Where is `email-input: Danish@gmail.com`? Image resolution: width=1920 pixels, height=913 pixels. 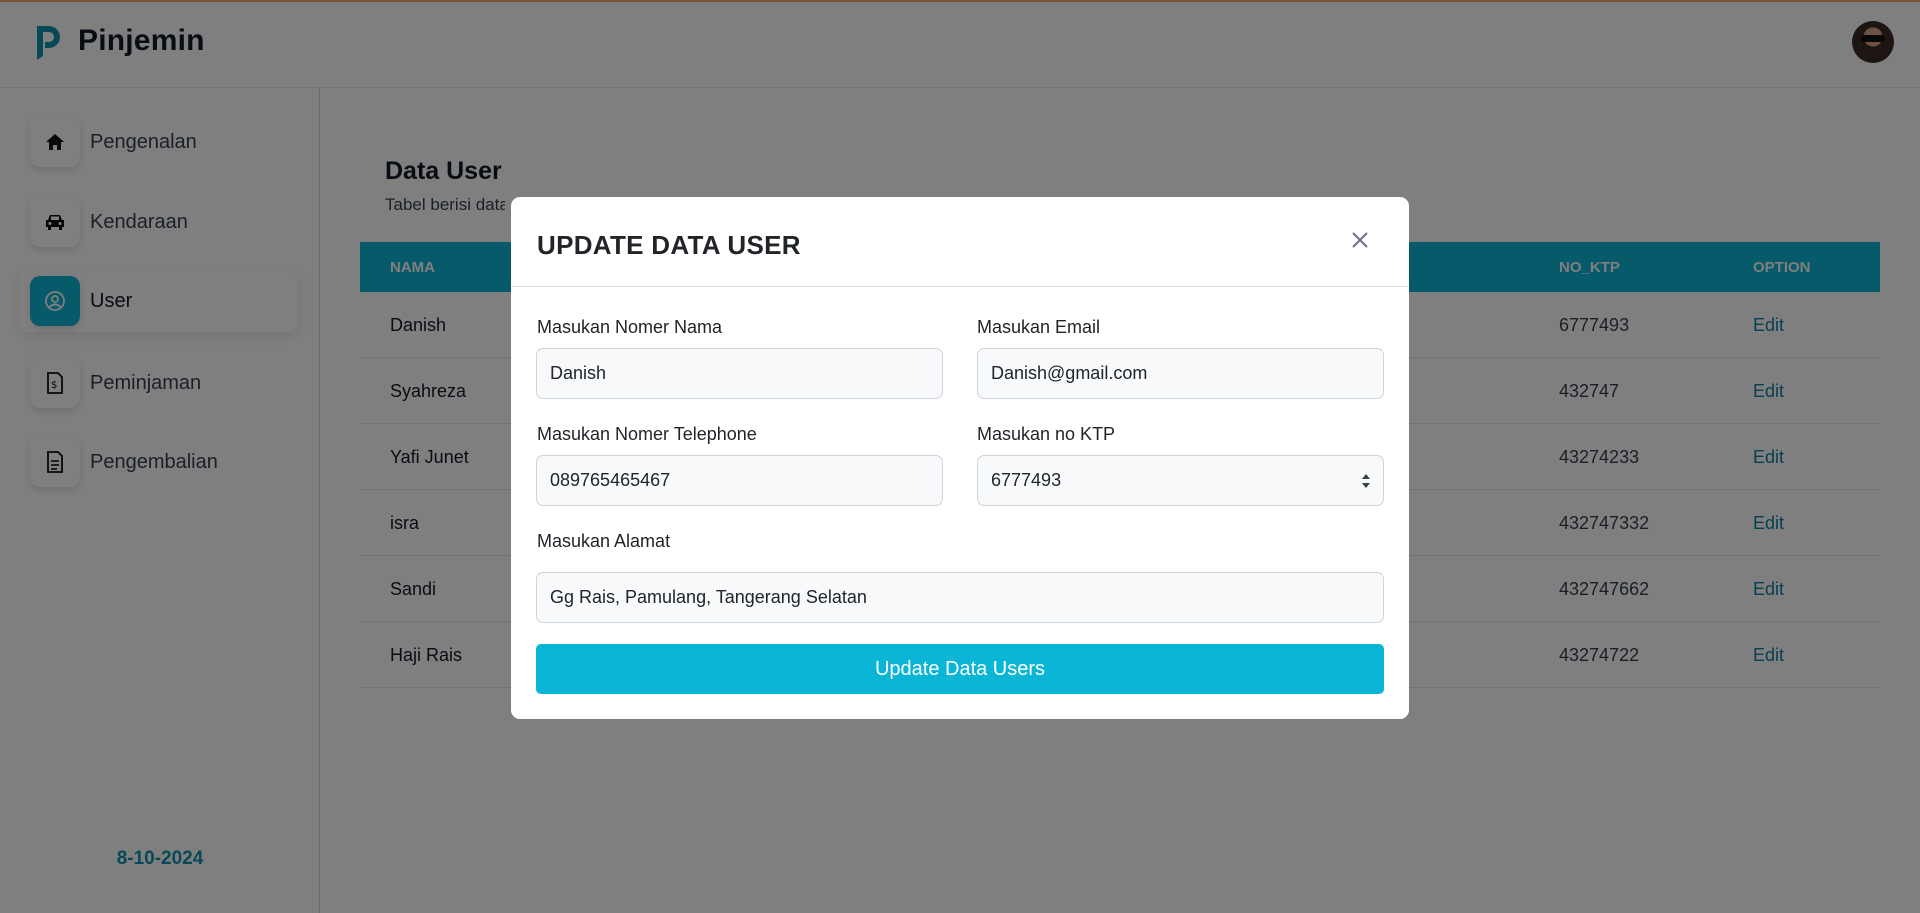 email-input: Danish@gmail.com is located at coordinates (1180, 373).